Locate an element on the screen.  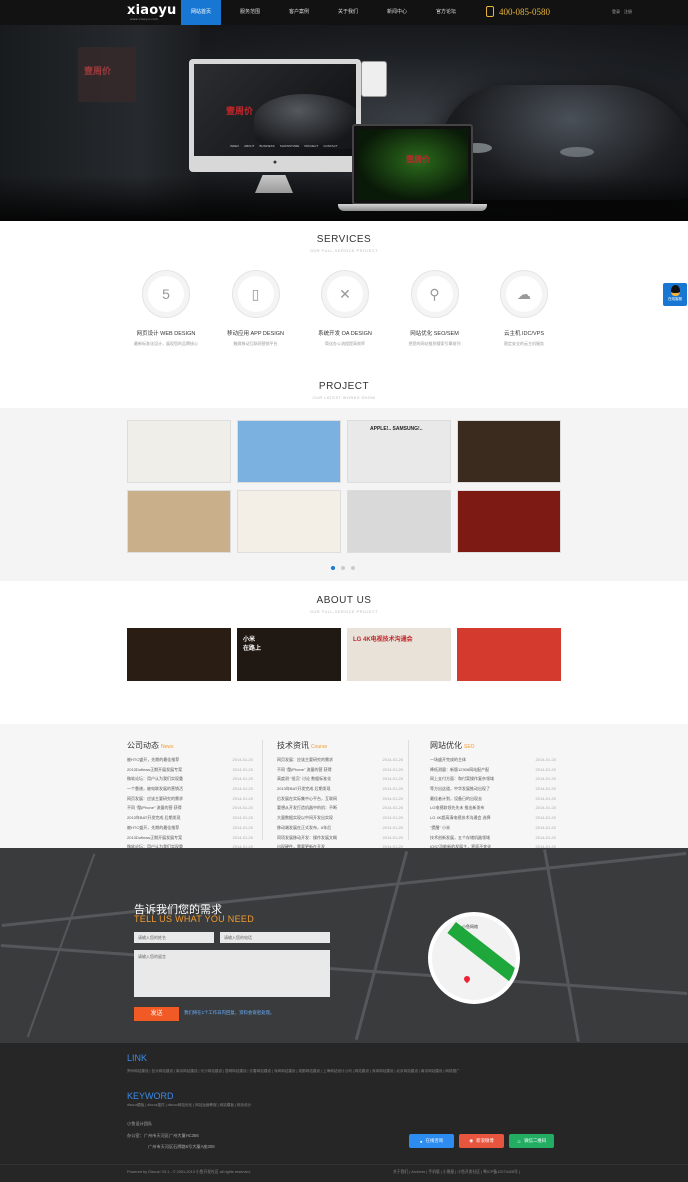
nav-item-services: 服务范围 is located at coordinates (250, 12).